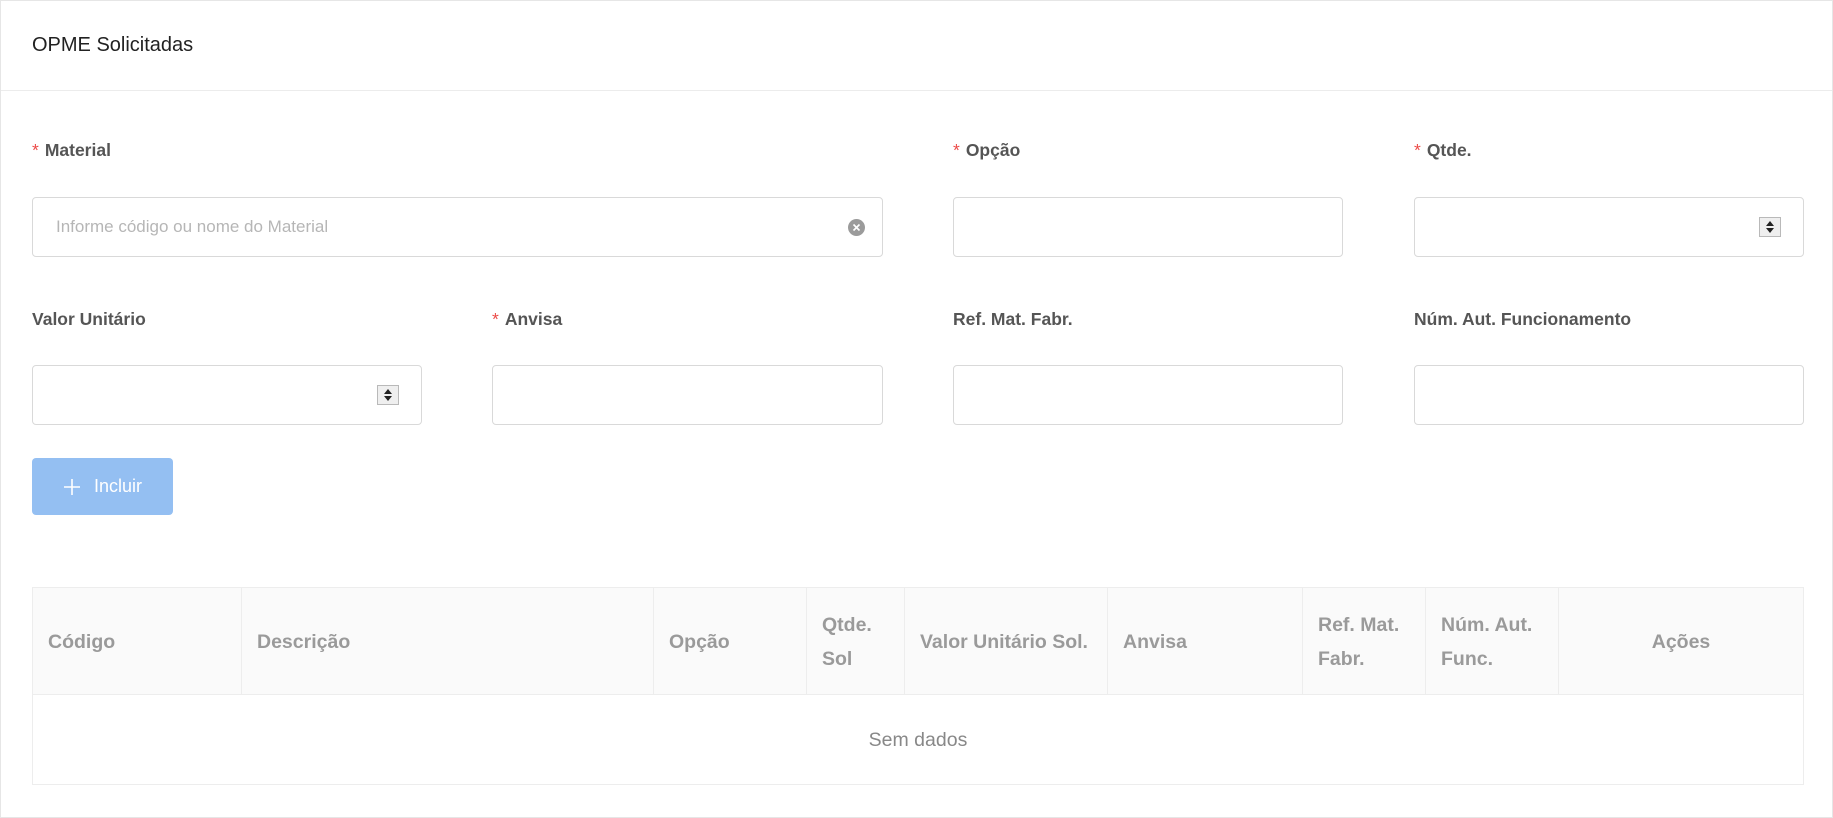 Image resolution: width=1833 pixels, height=818 pixels. Describe the element at coordinates (916, 46) in the screenshot. I see `panel-header: OPME Solicitadas` at that location.